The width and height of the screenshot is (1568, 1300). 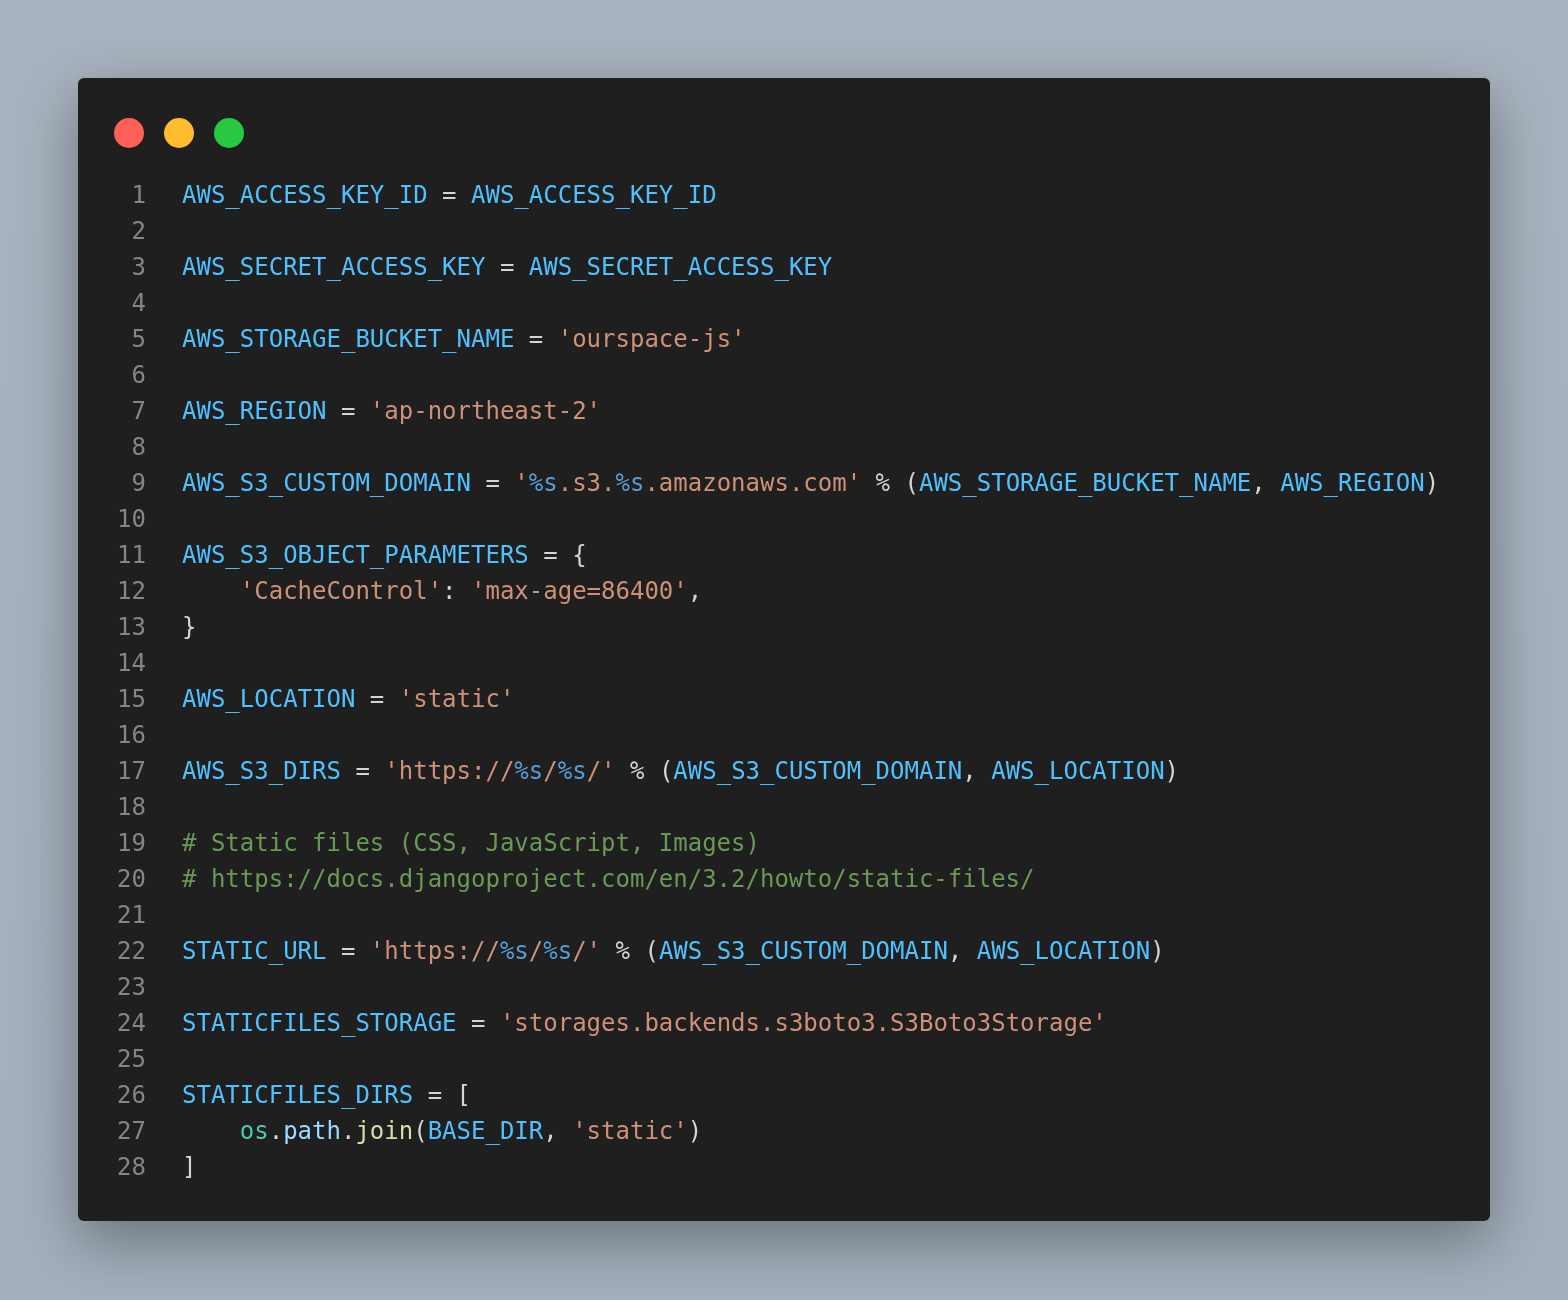 I want to click on code-line: STATICFILES_DIRS = [, so click(x=326, y=1095).